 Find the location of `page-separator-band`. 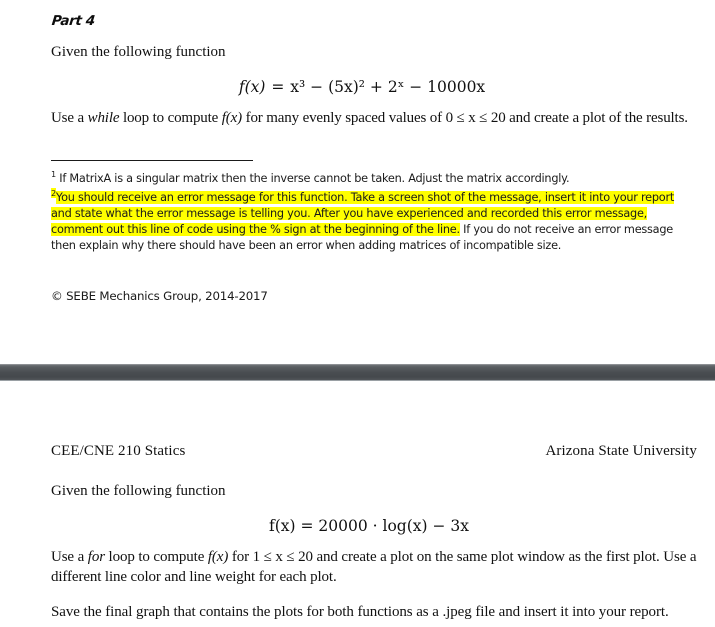

page-separator-band is located at coordinates (357, 372).